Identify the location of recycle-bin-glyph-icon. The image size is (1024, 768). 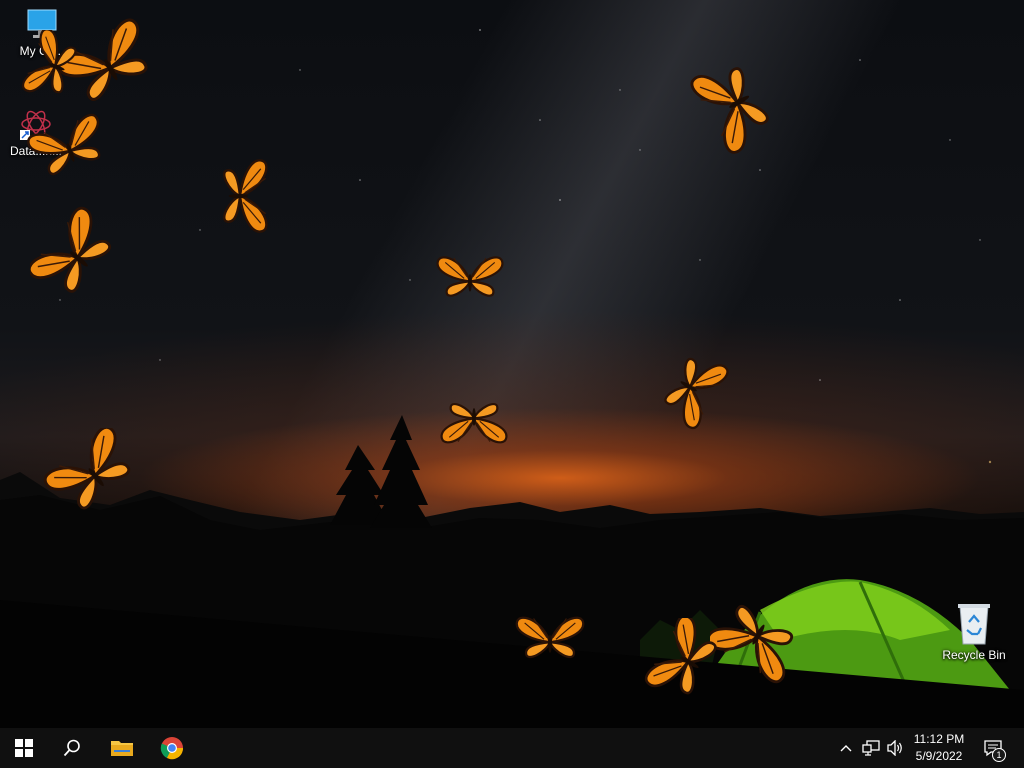
(974, 624).